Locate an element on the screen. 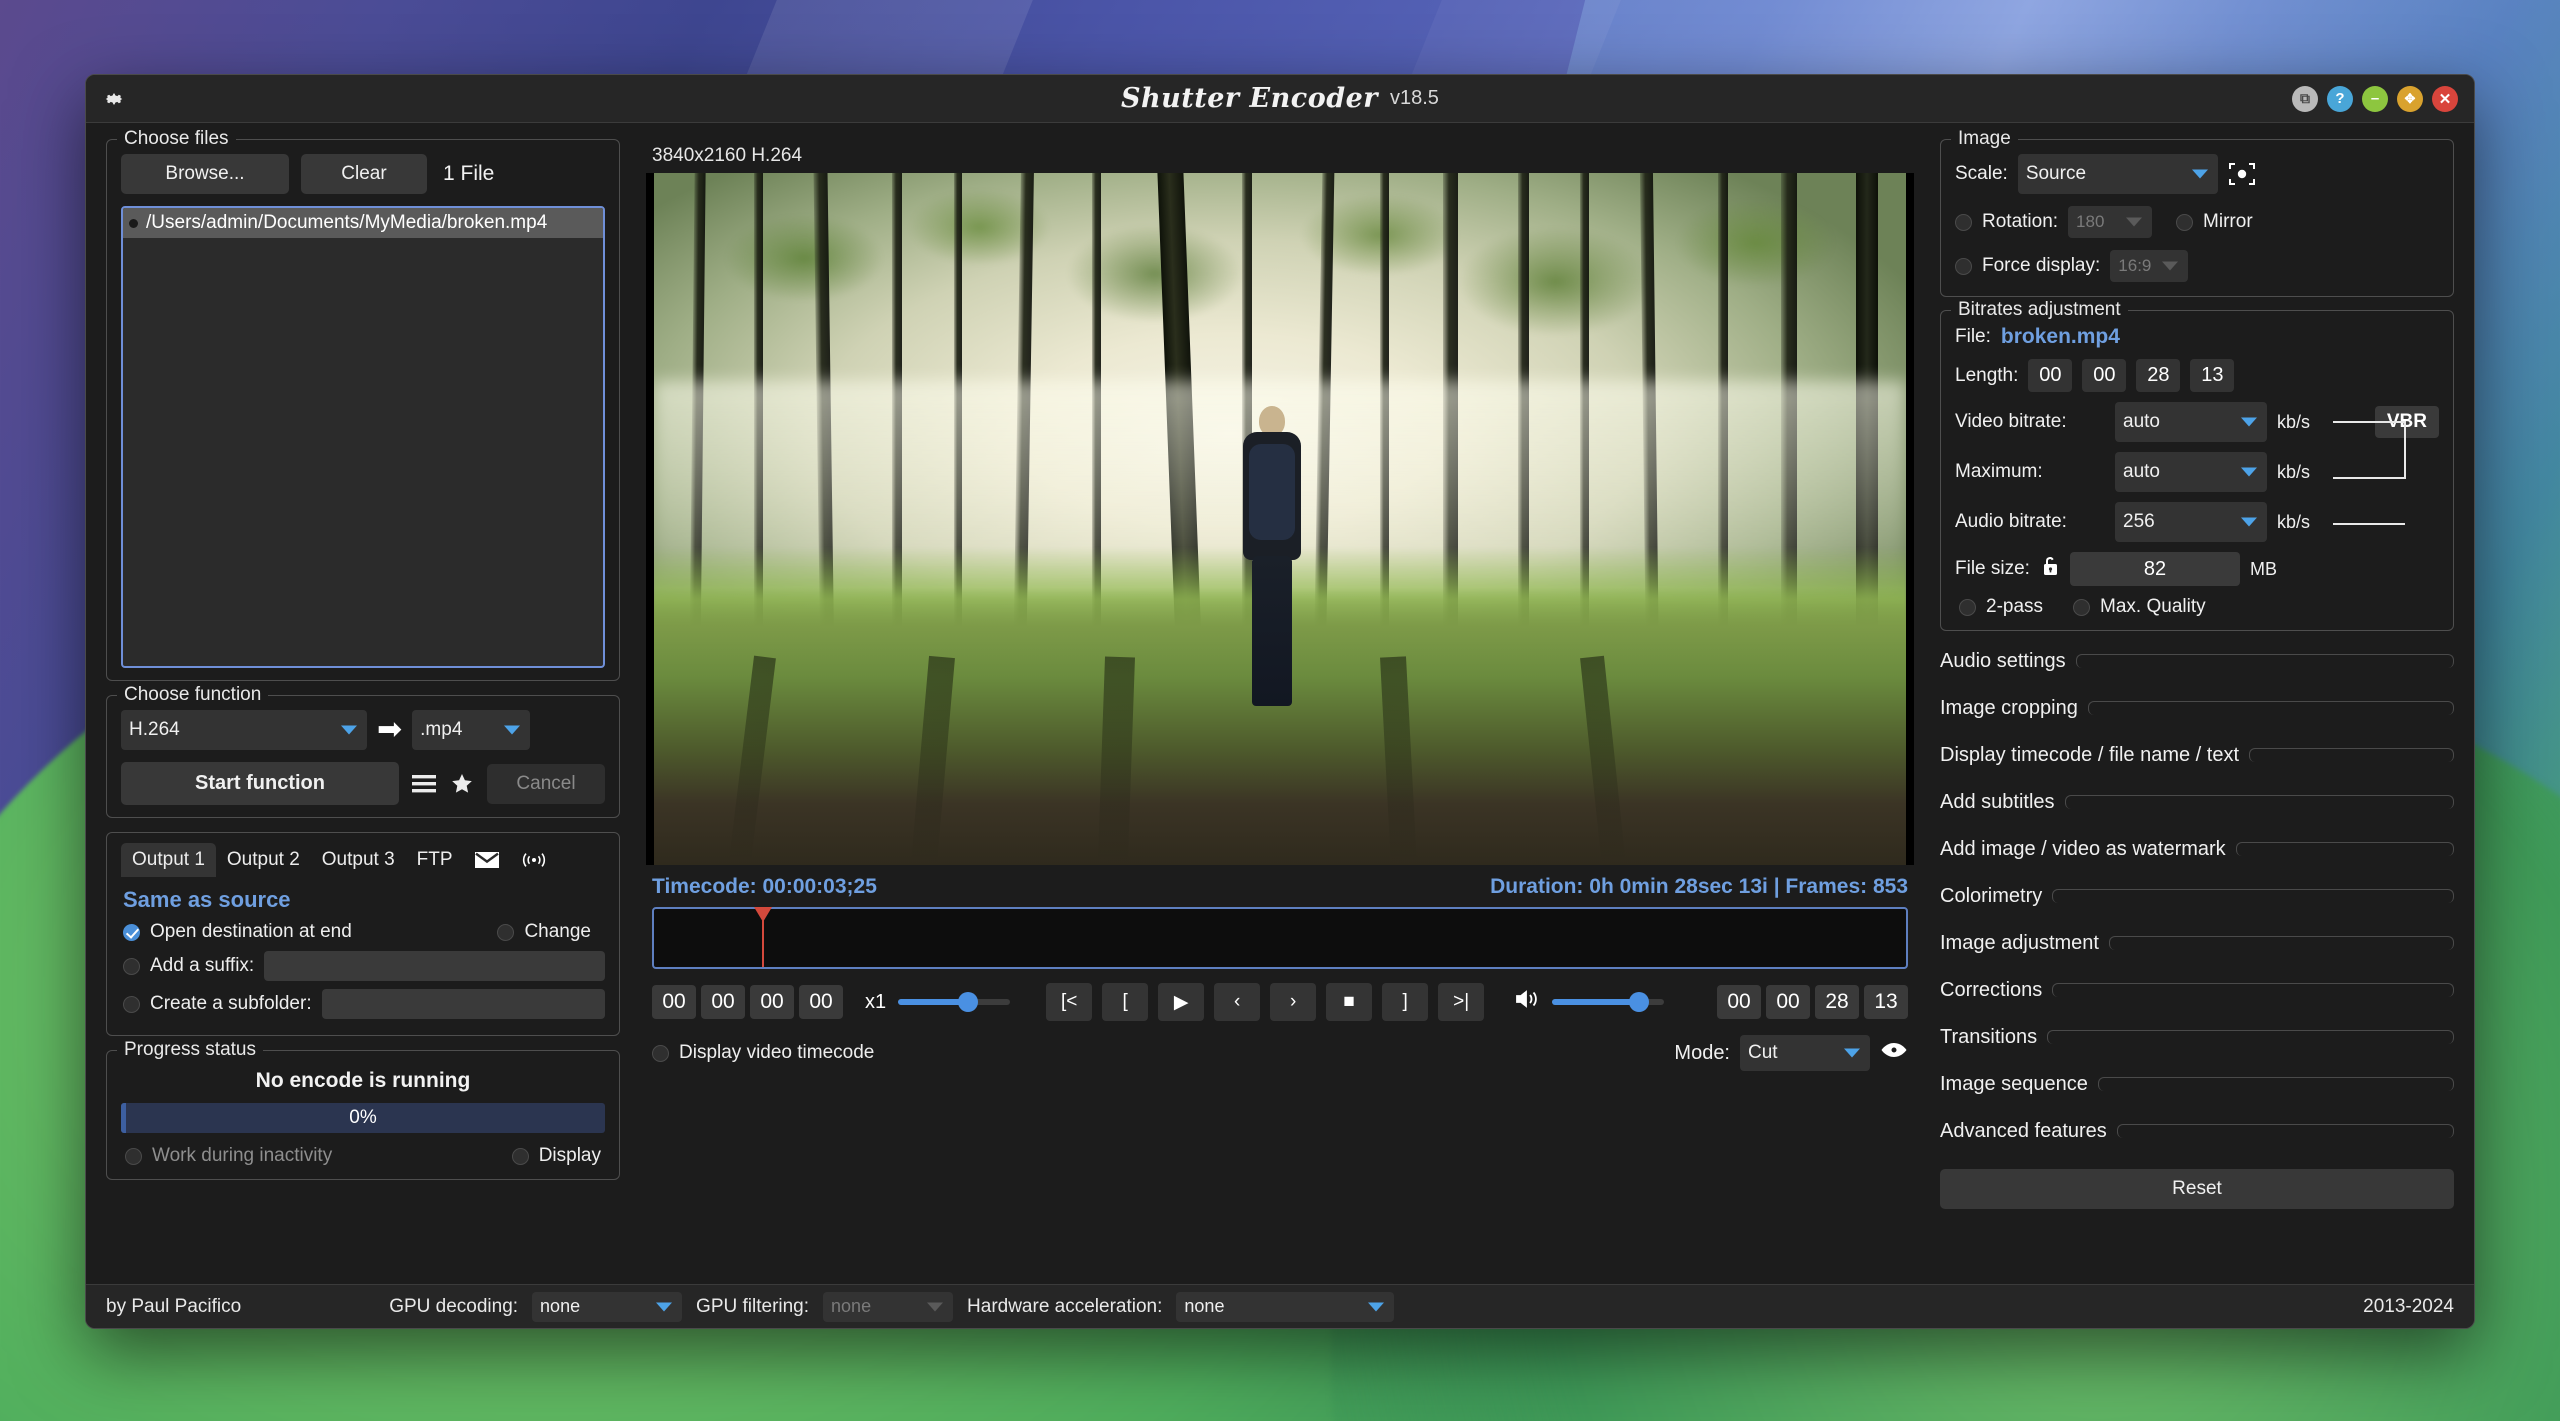 The height and width of the screenshot is (1421, 2560). in-tc-frames: 00 is located at coordinates (821, 1002).